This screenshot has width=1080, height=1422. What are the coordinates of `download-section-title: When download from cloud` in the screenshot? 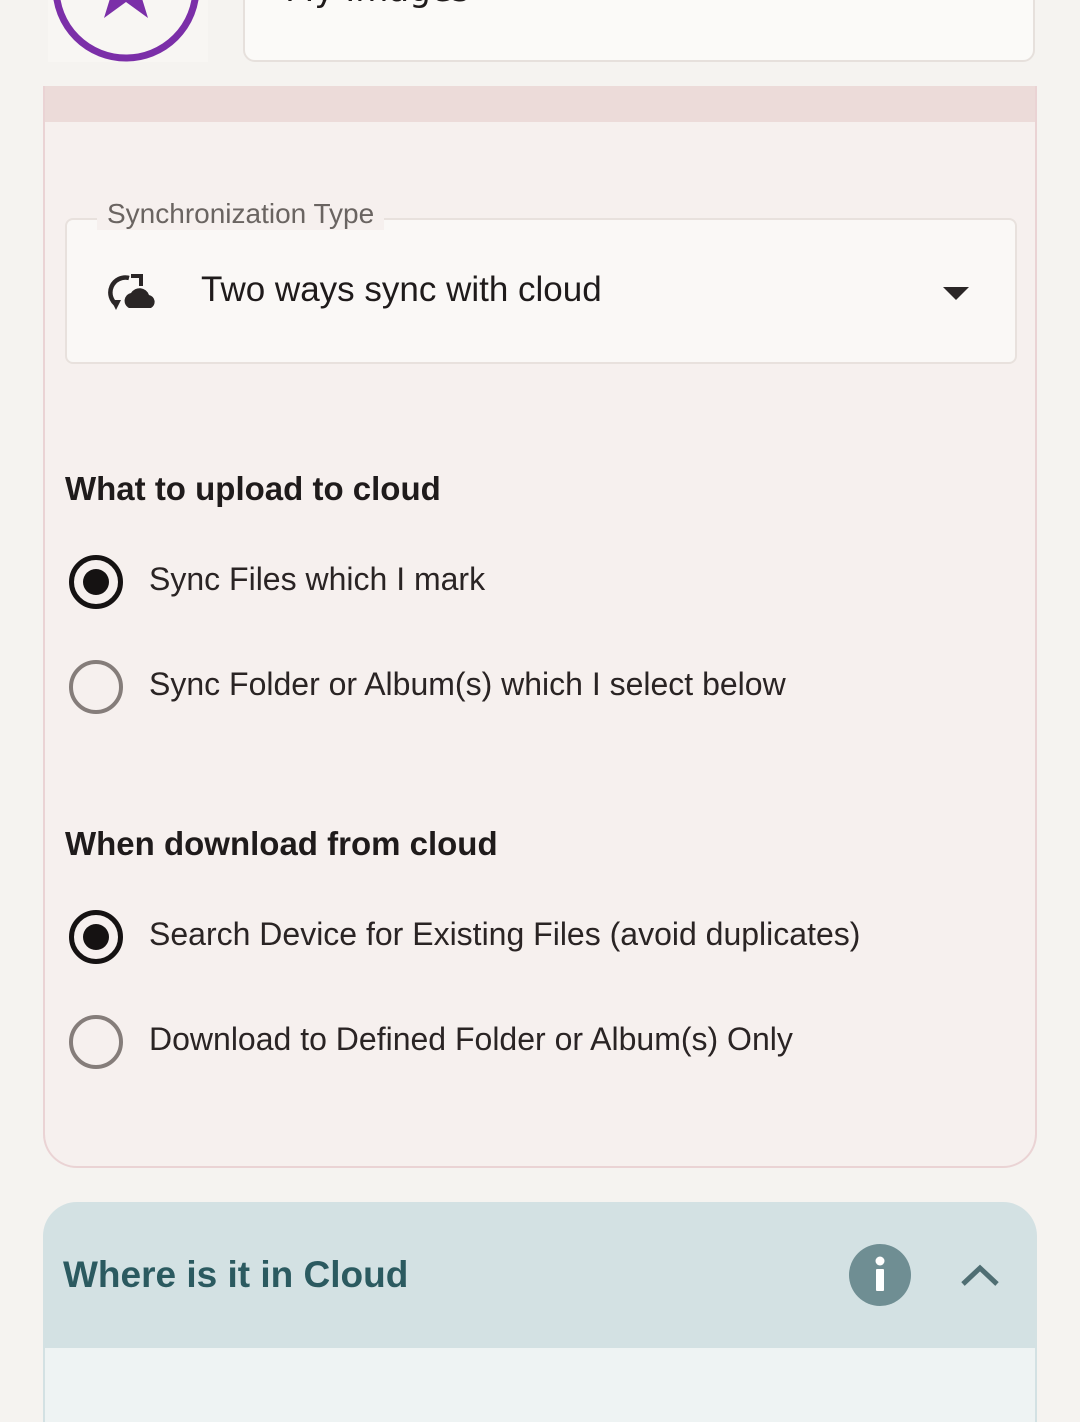 It's located at (281, 843).